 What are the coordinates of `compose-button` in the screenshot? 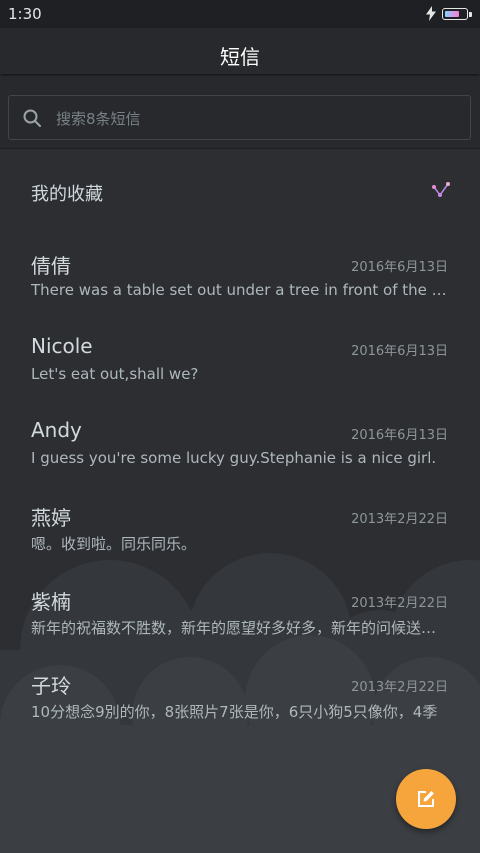 It's located at (426, 799).